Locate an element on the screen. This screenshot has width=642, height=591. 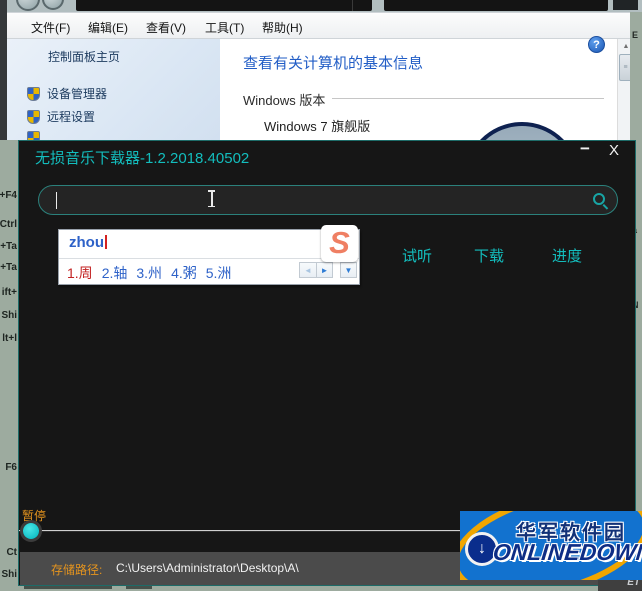
page-title: 查看有关计算机的基本信息 is located at coordinates (333, 63).